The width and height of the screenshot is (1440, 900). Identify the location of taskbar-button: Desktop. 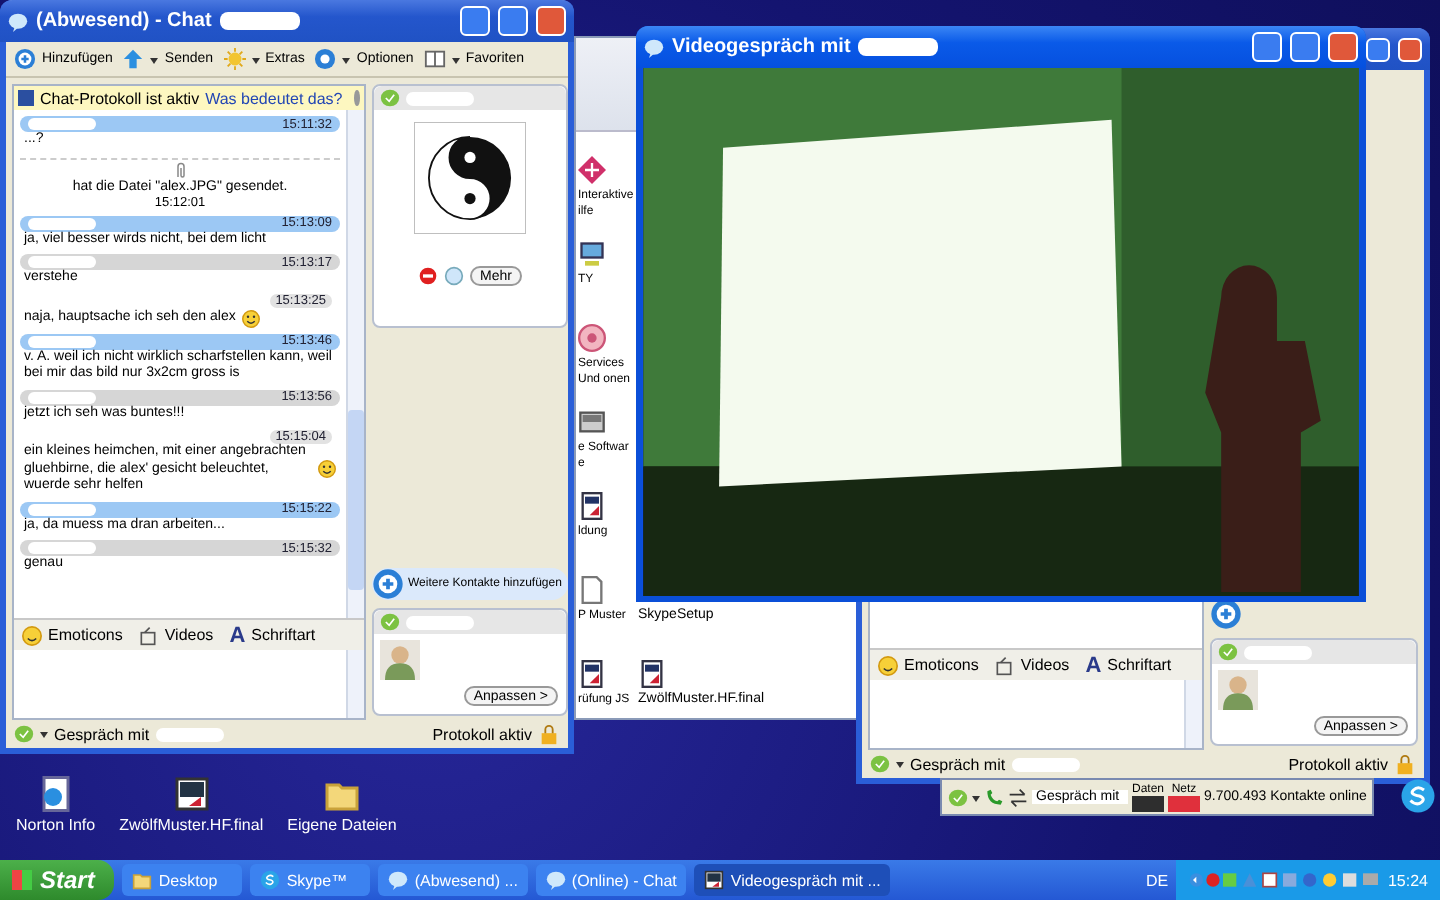
(182, 880).